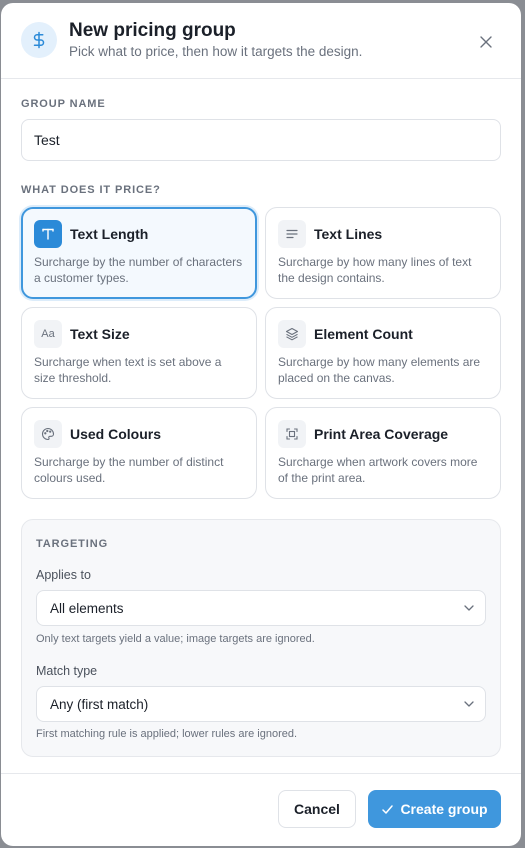  Describe the element at coordinates (87, 608) in the screenshot. I see `applies-to-value: All elements` at that location.